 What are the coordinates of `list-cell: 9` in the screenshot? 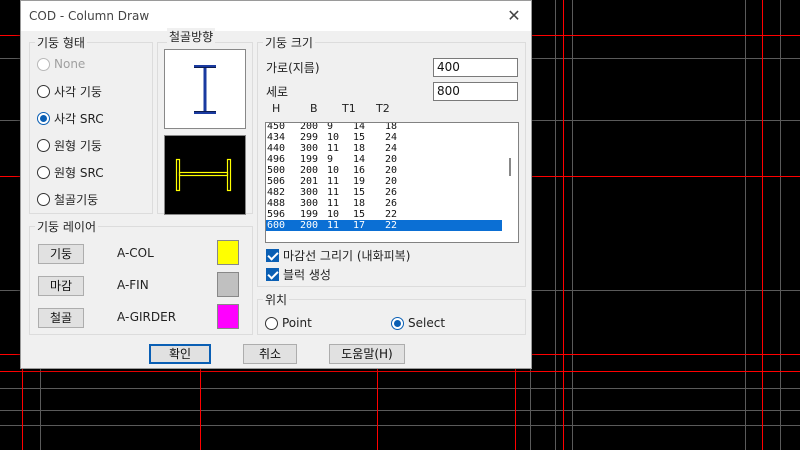 It's located at (330, 159).